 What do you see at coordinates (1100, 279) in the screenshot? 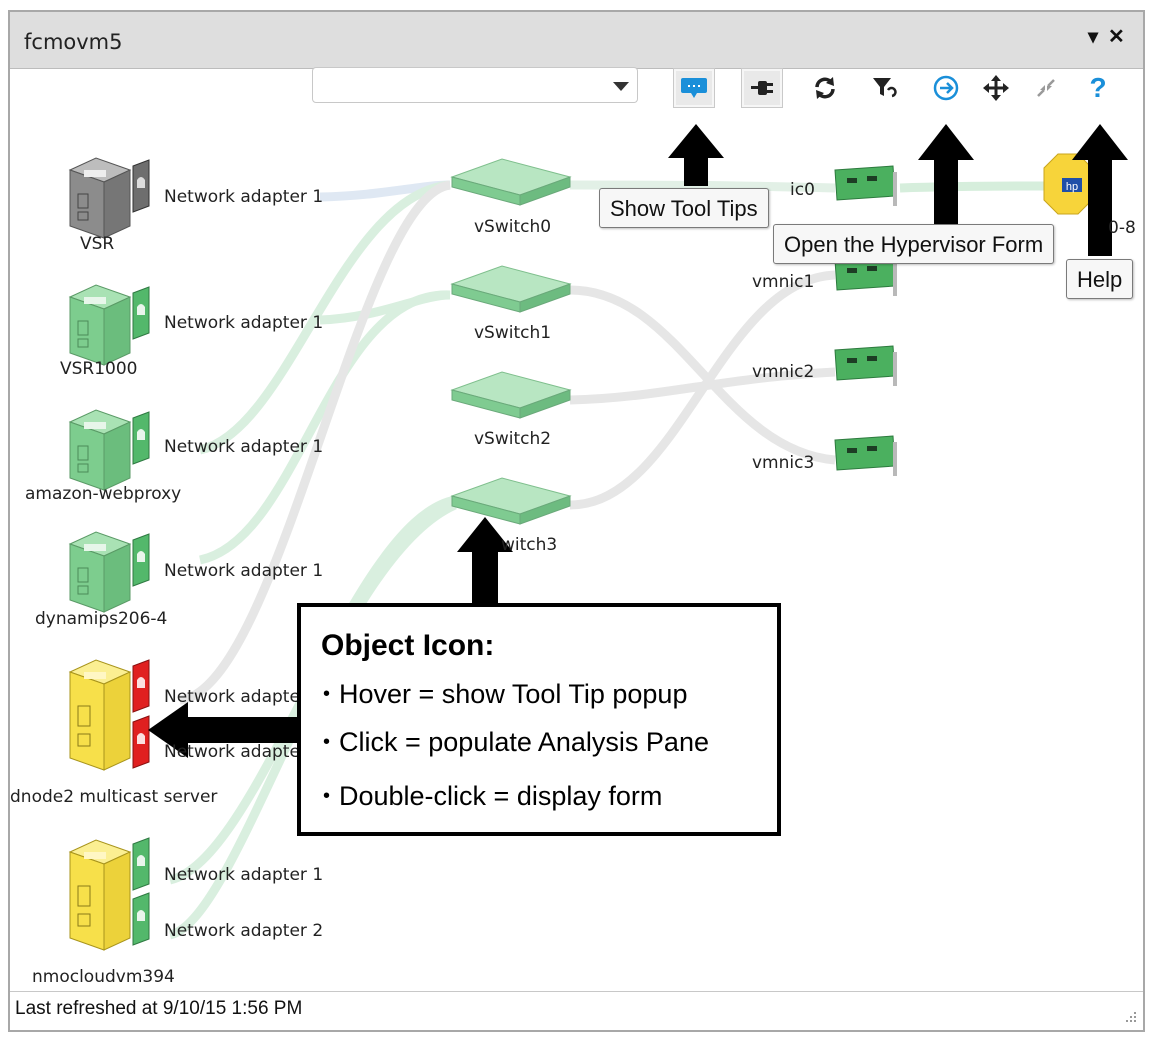
I see `tooltip-help: Help` at bounding box center [1100, 279].